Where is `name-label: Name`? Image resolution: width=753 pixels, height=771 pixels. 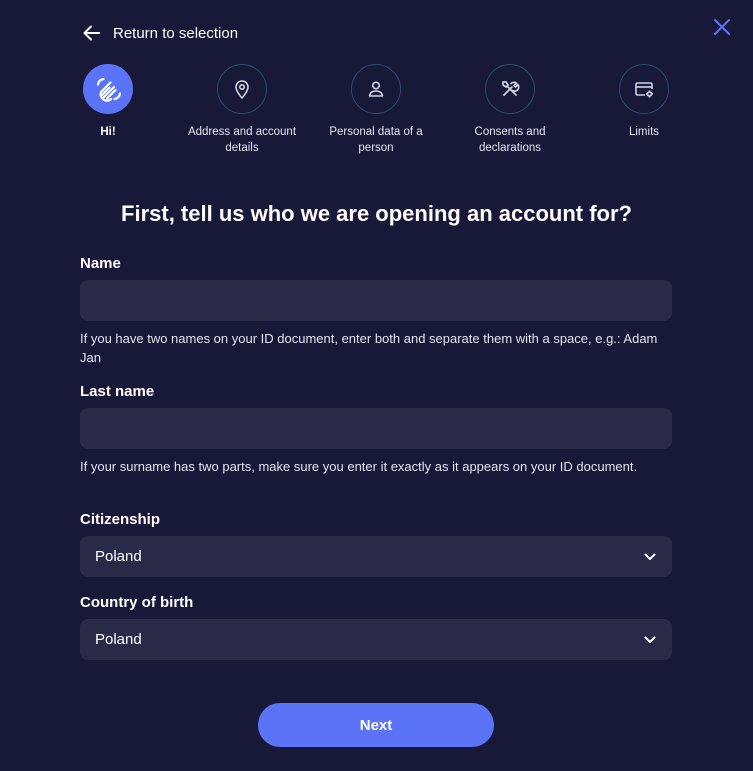
name-label: Name is located at coordinates (100, 263).